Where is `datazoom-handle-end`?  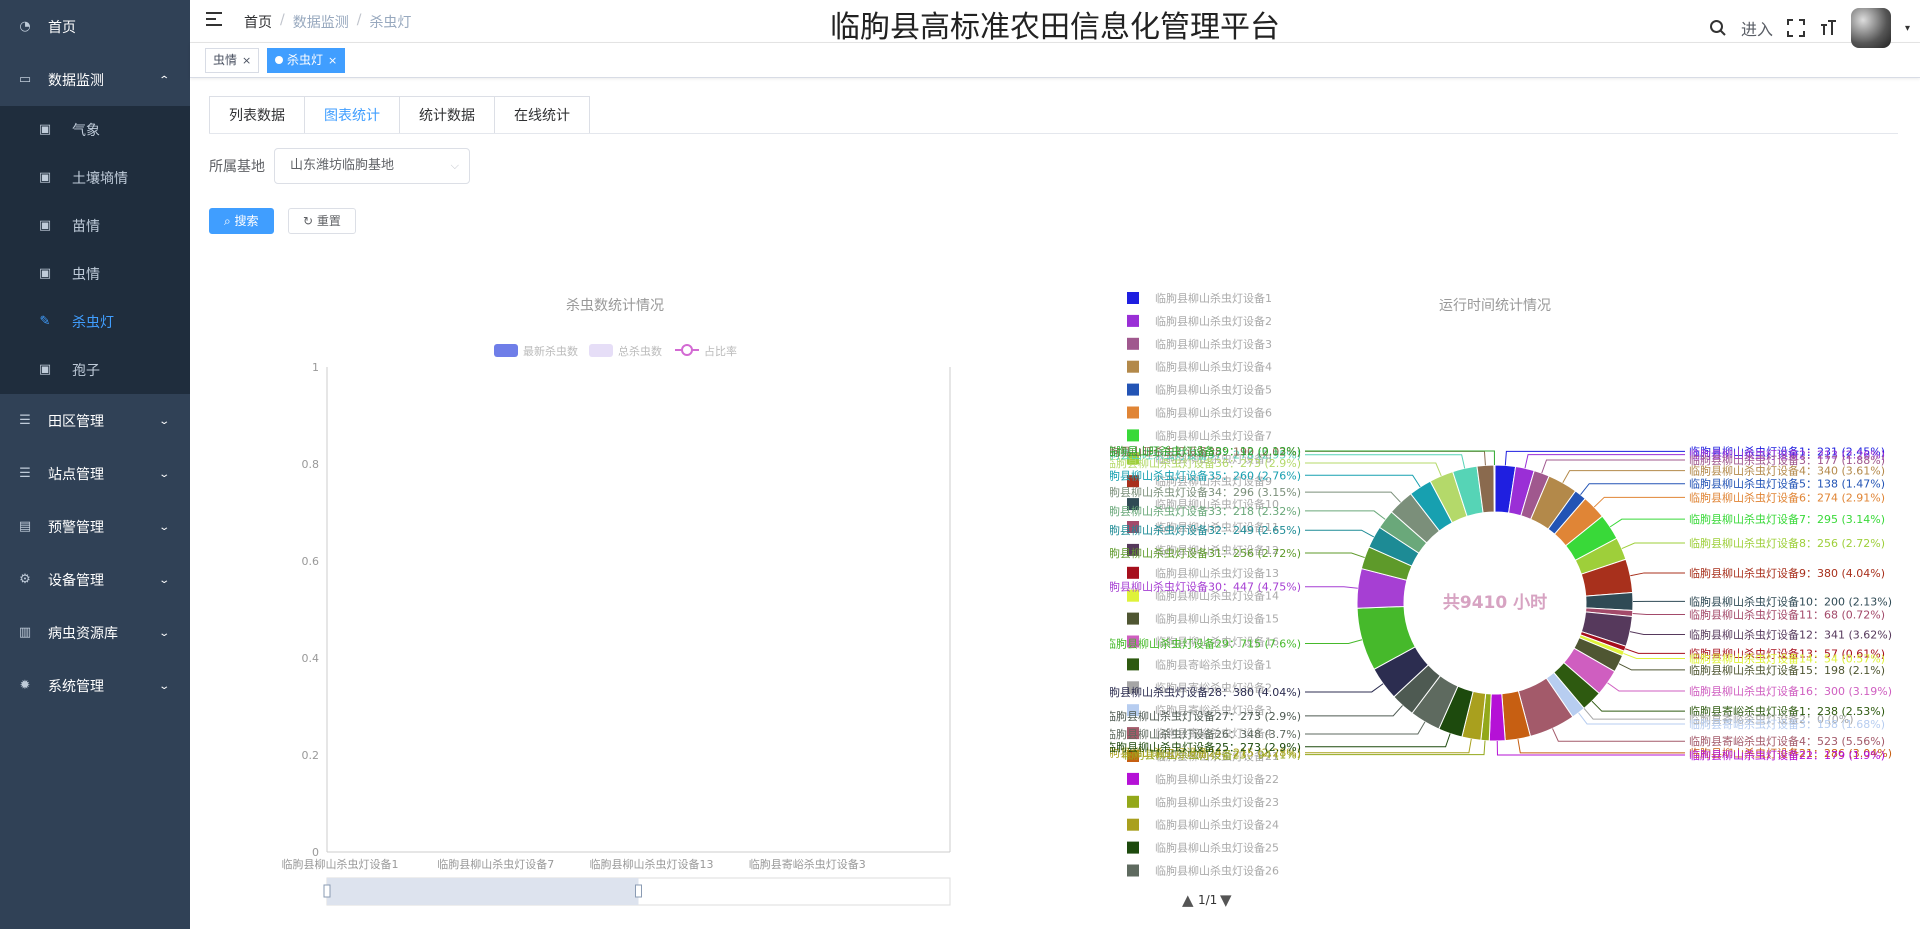
datazoom-handle-end is located at coordinates (638, 891).